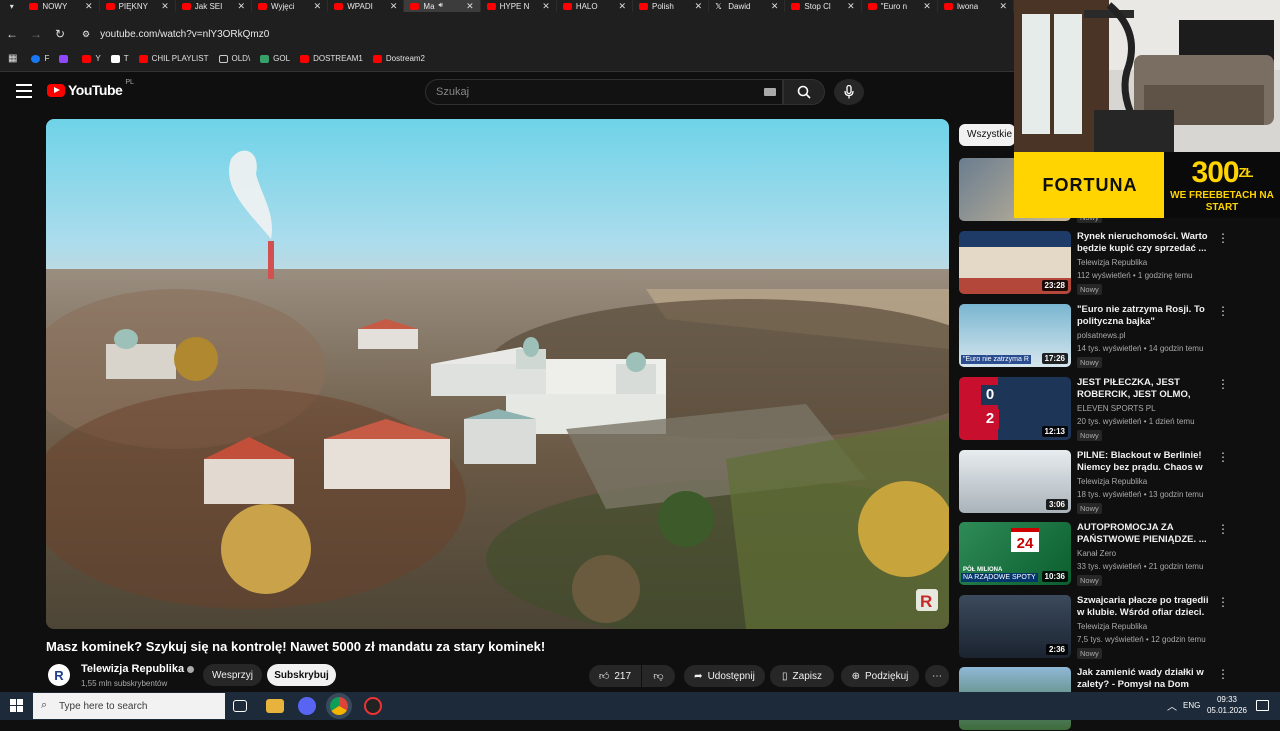  What do you see at coordinates (976, 6) in the screenshot?
I see `browser-tab: Iwona ✕` at bounding box center [976, 6].